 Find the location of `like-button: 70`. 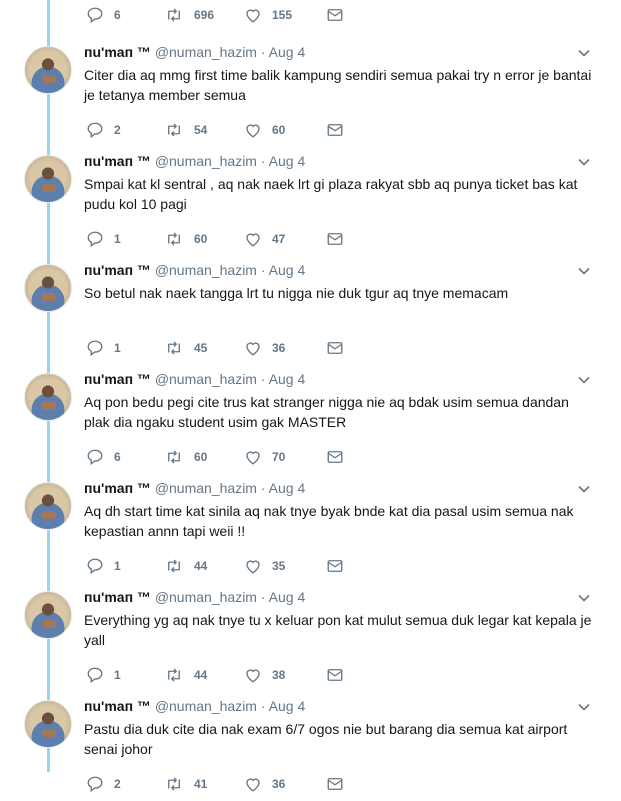

like-button: 70 is located at coordinates (264, 457).